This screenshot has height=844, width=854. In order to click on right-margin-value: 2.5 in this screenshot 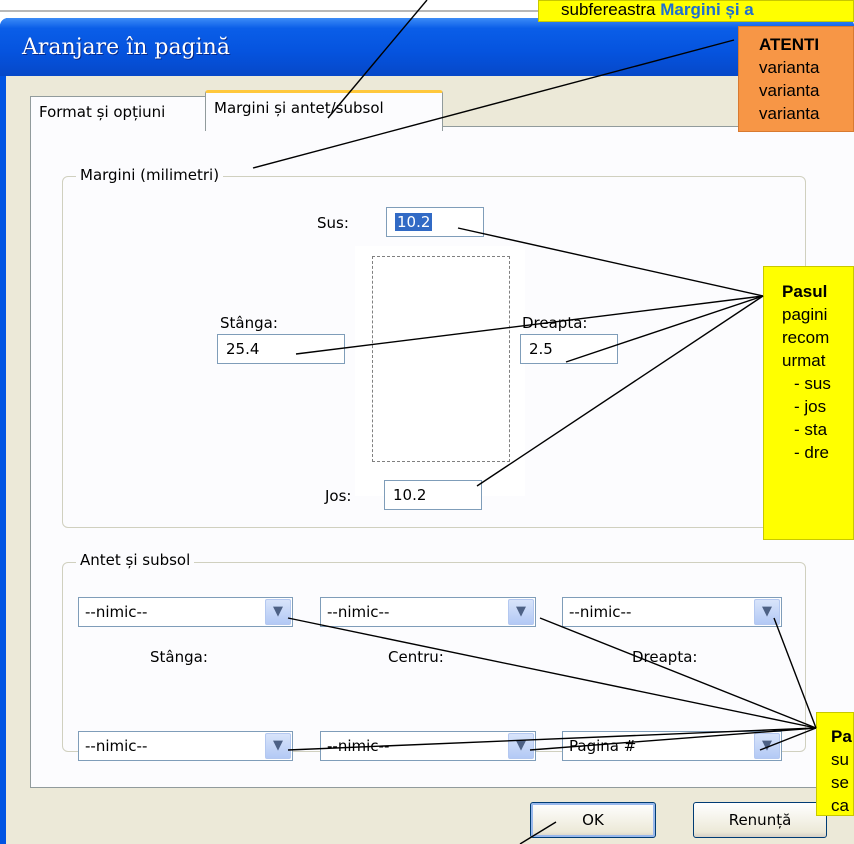, I will do `click(541, 349)`.